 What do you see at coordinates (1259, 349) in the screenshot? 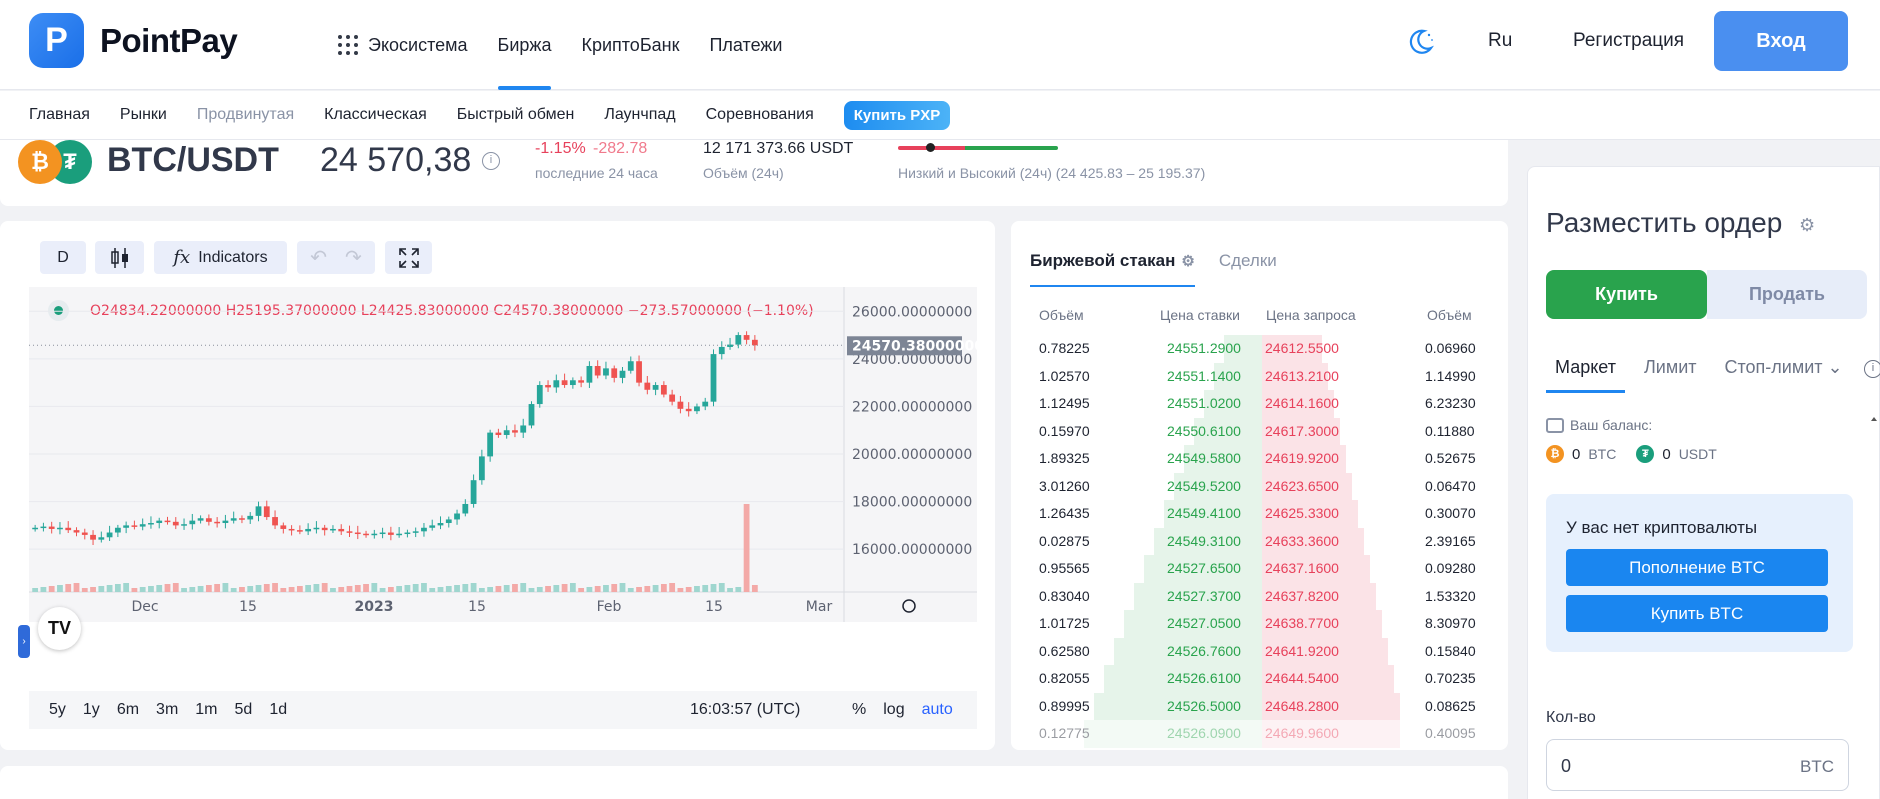
I see `order-book-row: 0.78225 24551.2900 24612.5500 0.06960` at bounding box center [1259, 349].